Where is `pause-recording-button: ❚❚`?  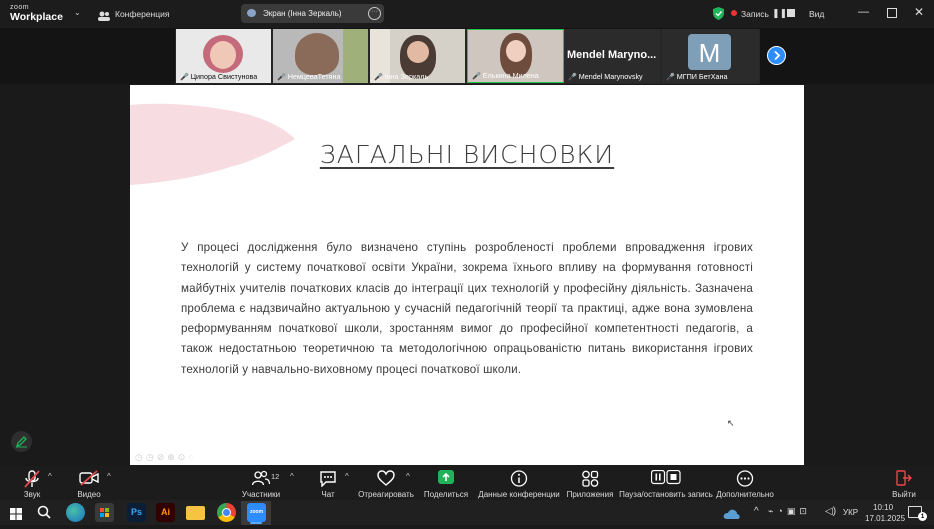
pause-recording-button: ❚❚ is located at coordinates (779, 13).